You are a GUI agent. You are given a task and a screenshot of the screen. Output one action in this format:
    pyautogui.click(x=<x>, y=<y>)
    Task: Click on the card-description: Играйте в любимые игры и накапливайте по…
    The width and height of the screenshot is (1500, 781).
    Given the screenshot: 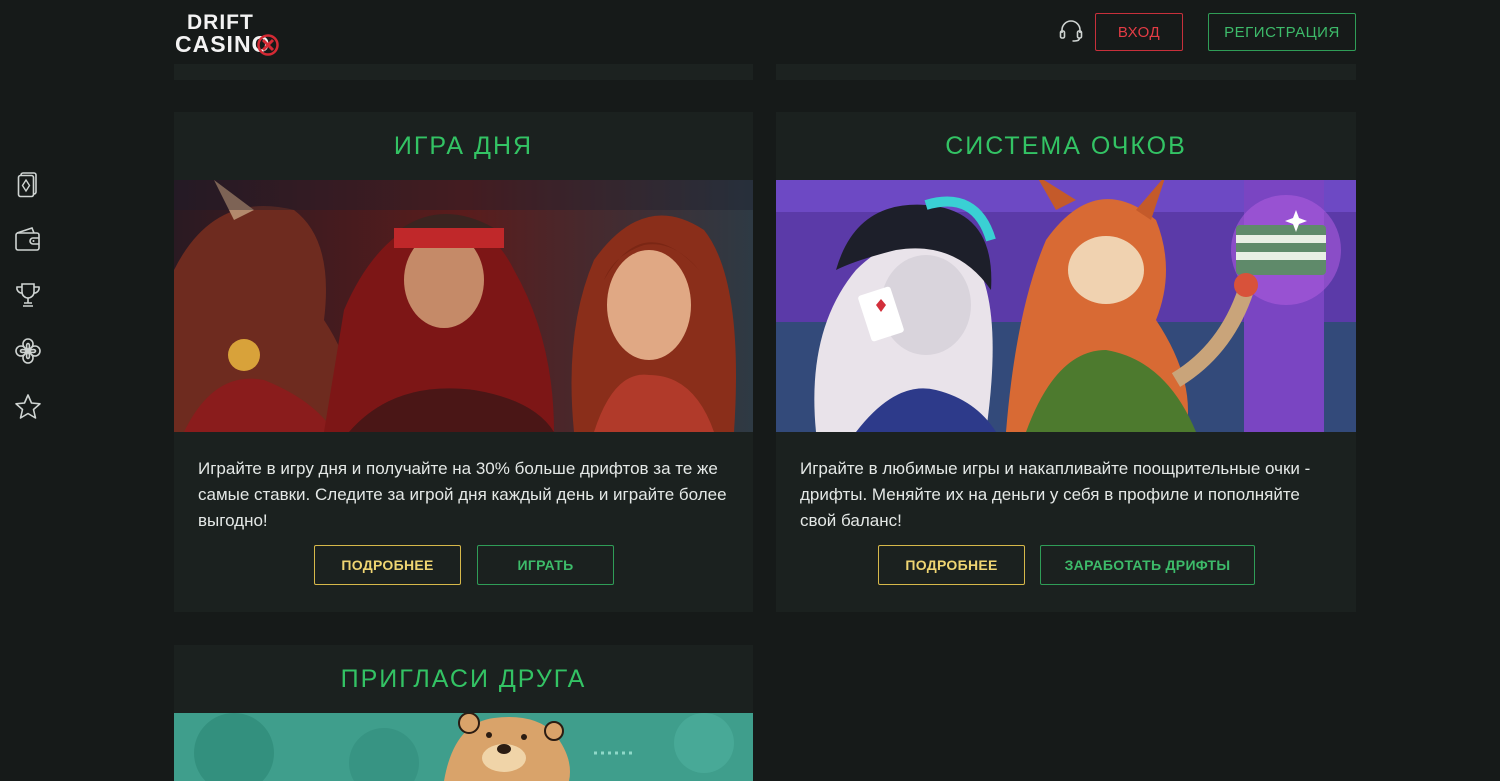 What is the action you would take?
    pyautogui.click(x=1055, y=494)
    